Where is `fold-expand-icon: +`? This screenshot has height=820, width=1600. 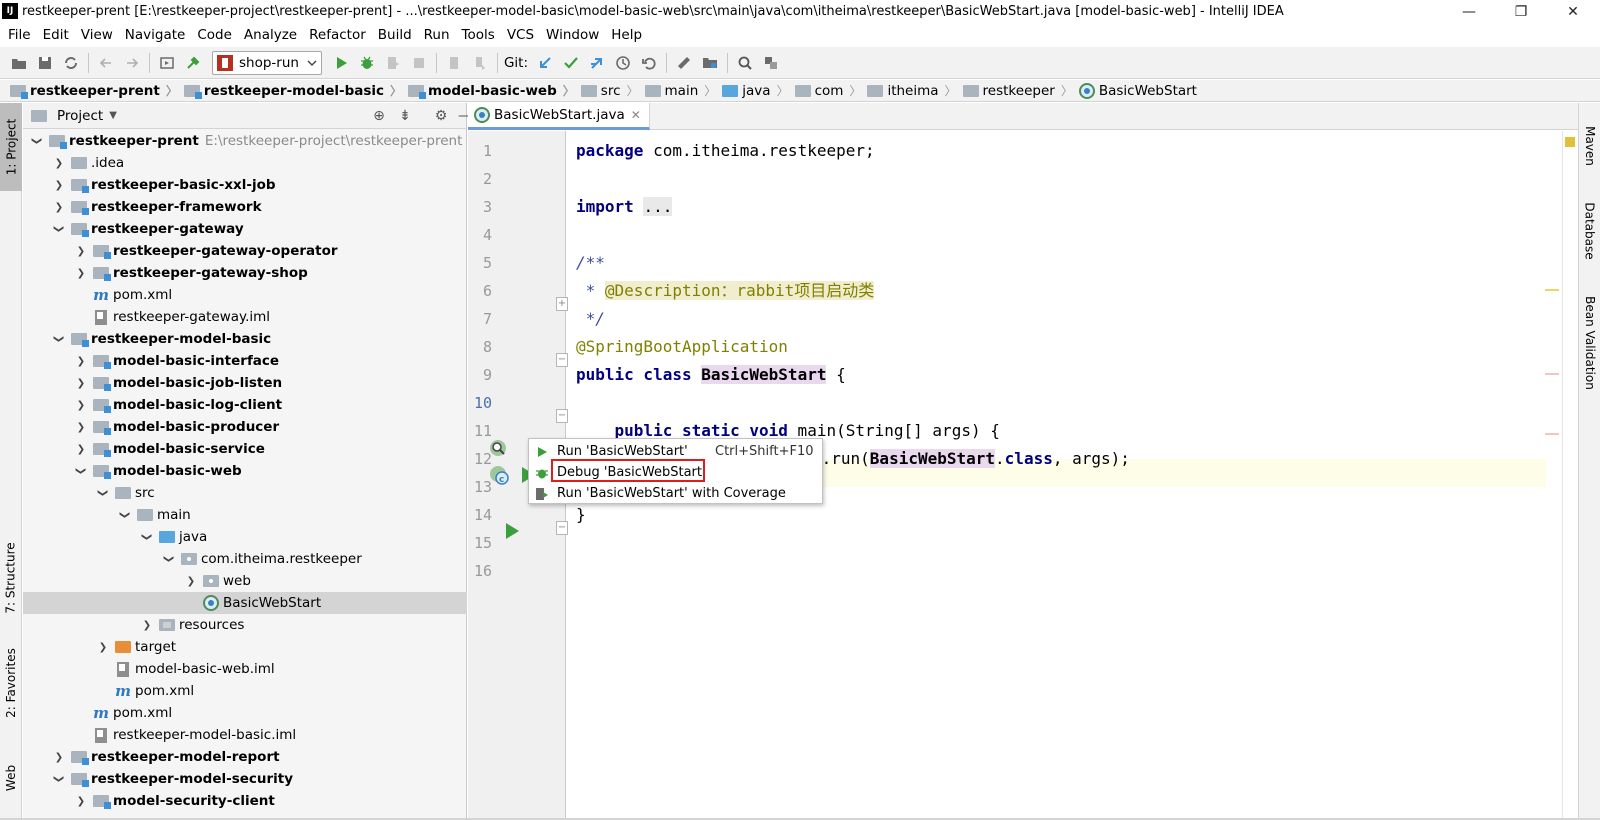
fold-expand-icon: + is located at coordinates (562, 304).